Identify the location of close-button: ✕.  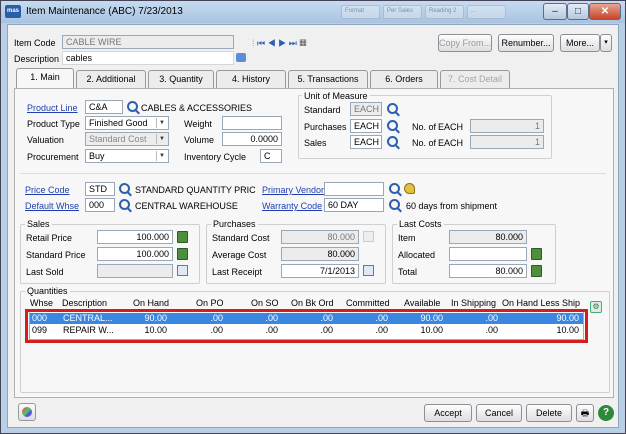
(605, 11).